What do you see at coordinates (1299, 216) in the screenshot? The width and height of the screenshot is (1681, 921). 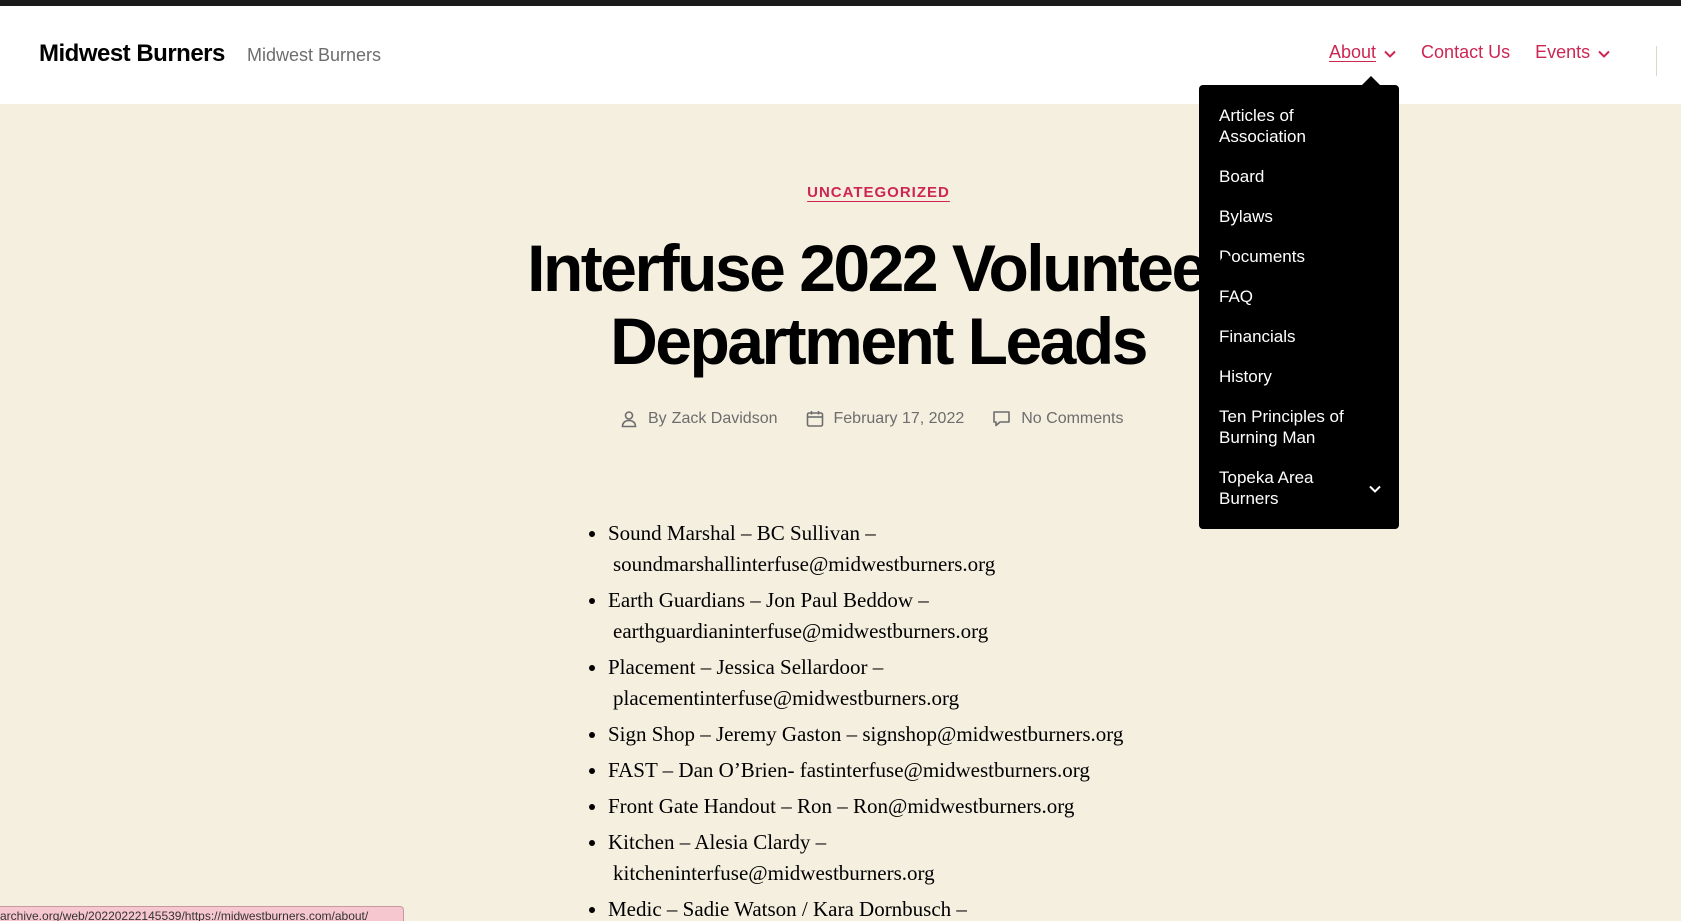 I see `submenu-item-bylaws: Bylaws` at bounding box center [1299, 216].